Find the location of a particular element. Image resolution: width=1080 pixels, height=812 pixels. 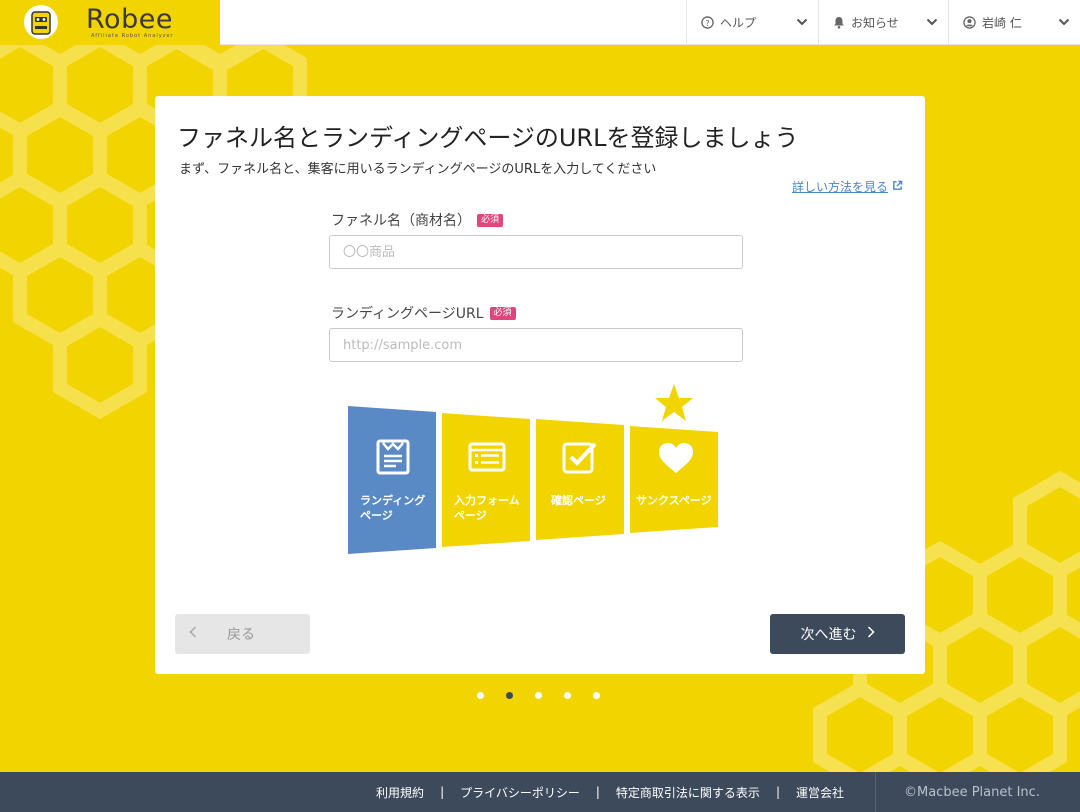

stage-2-line1: 入力フォーム is located at coordinates (487, 500).